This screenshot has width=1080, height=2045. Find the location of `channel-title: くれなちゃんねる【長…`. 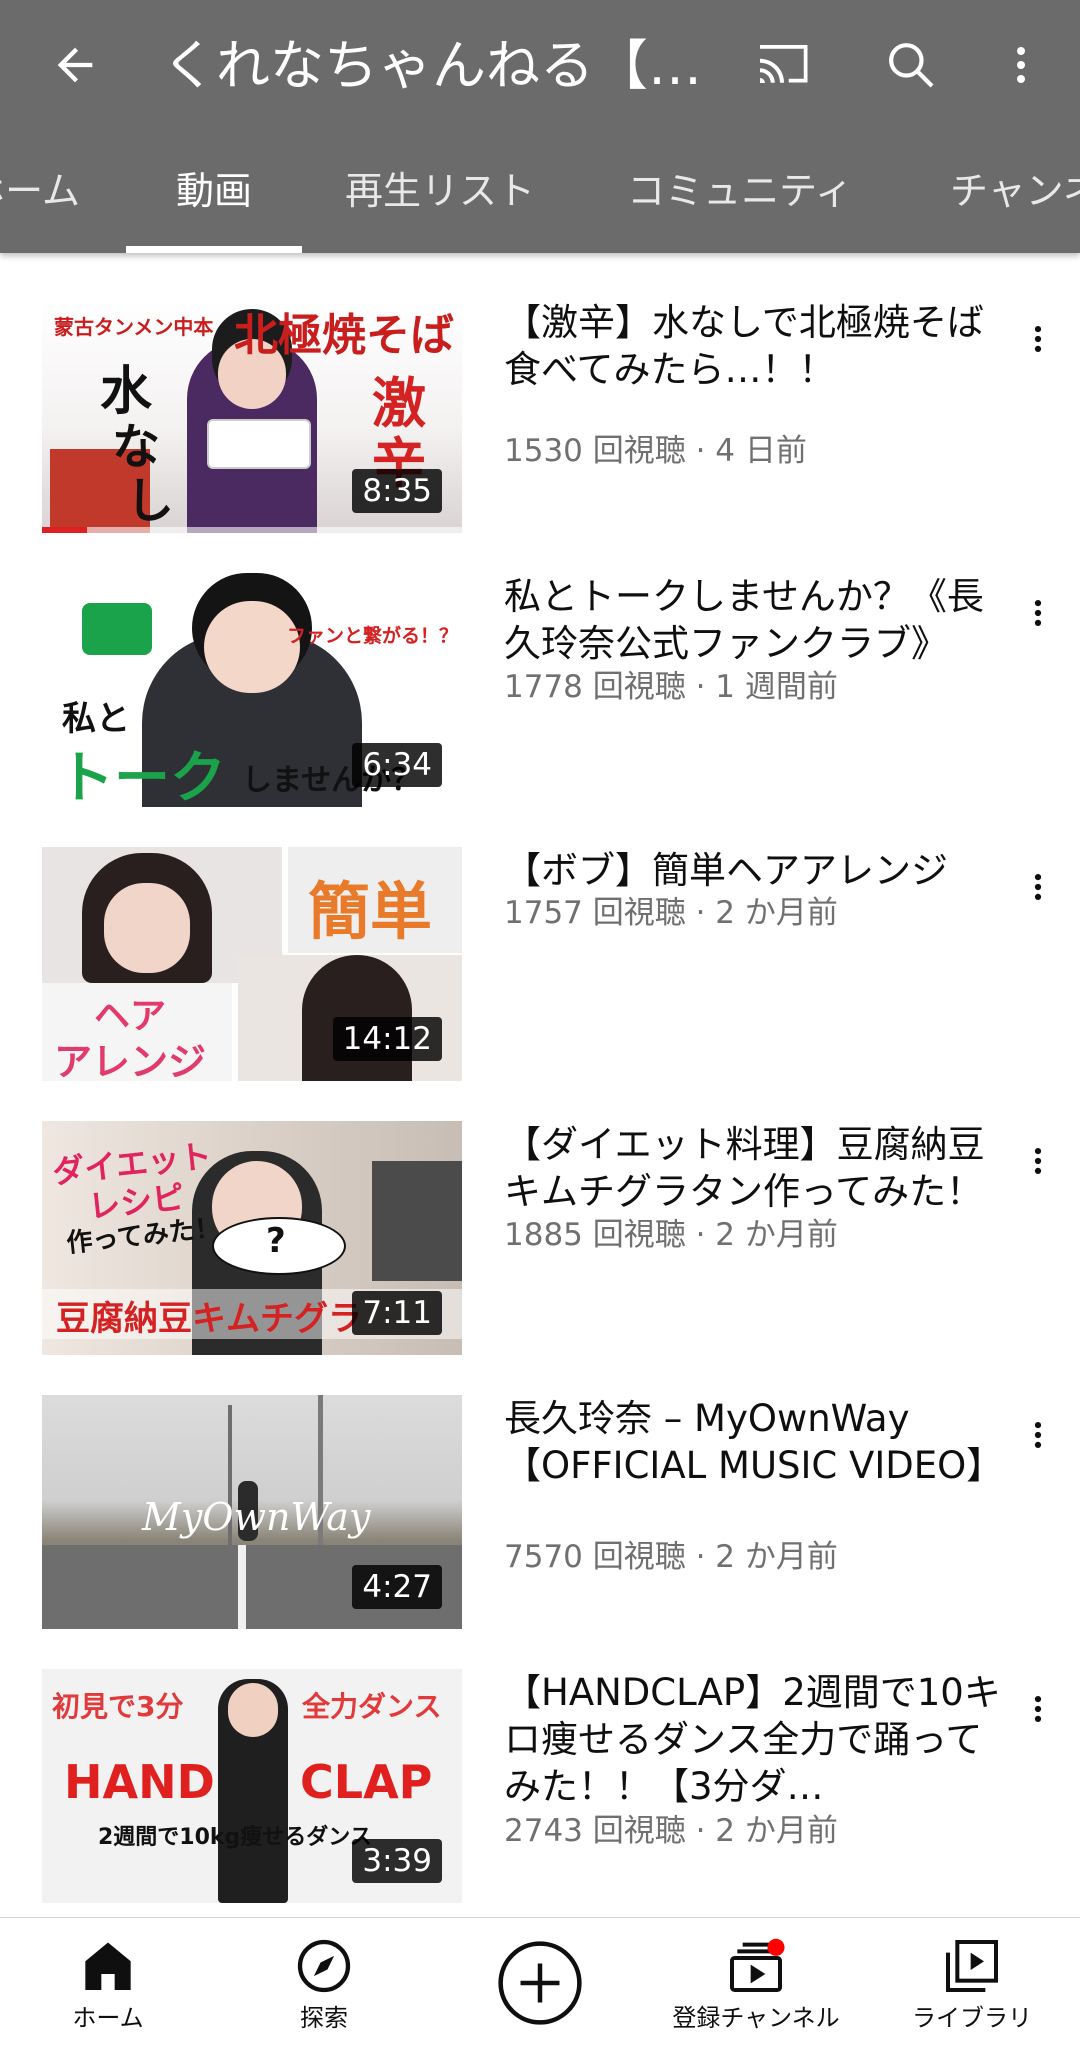

channel-title: くれなちゃんねる【長… is located at coordinates (432, 65).